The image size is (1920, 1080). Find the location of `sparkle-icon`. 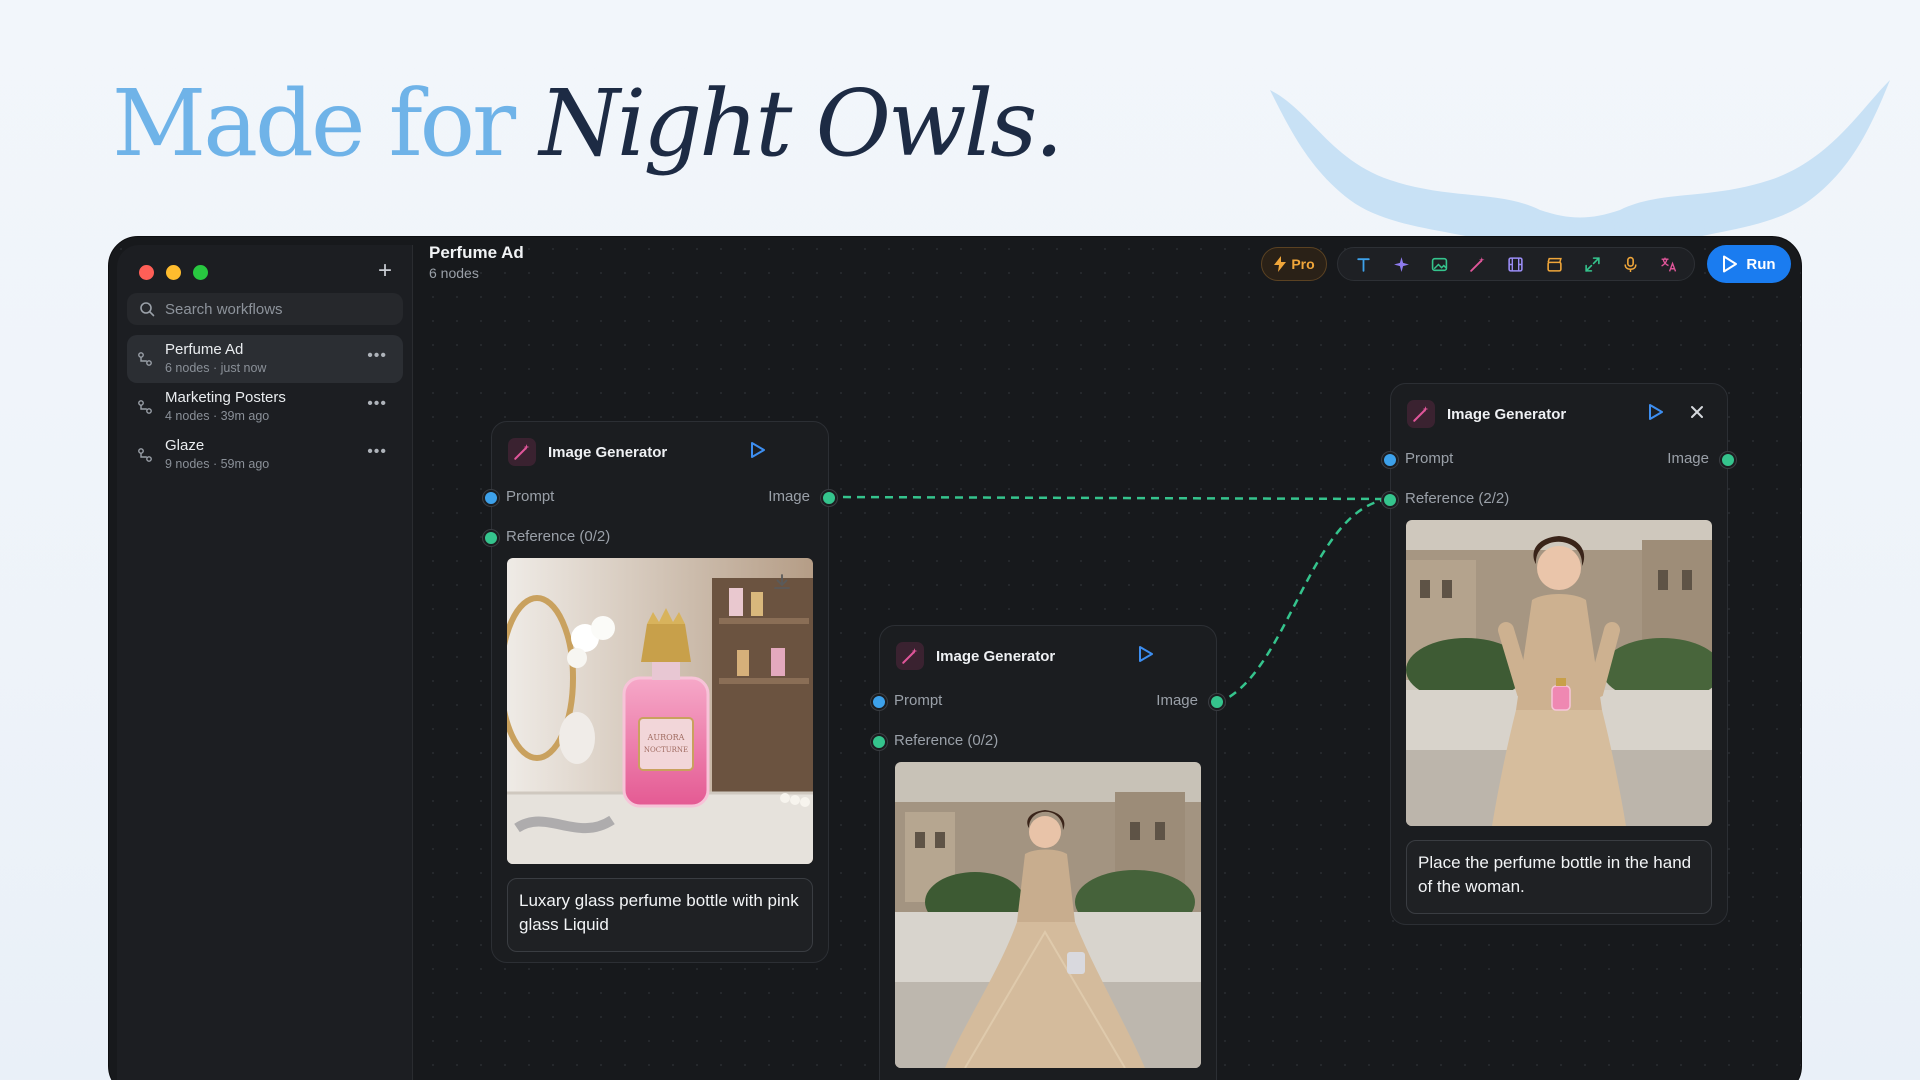

sparkle-icon is located at coordinates (1401, 264).